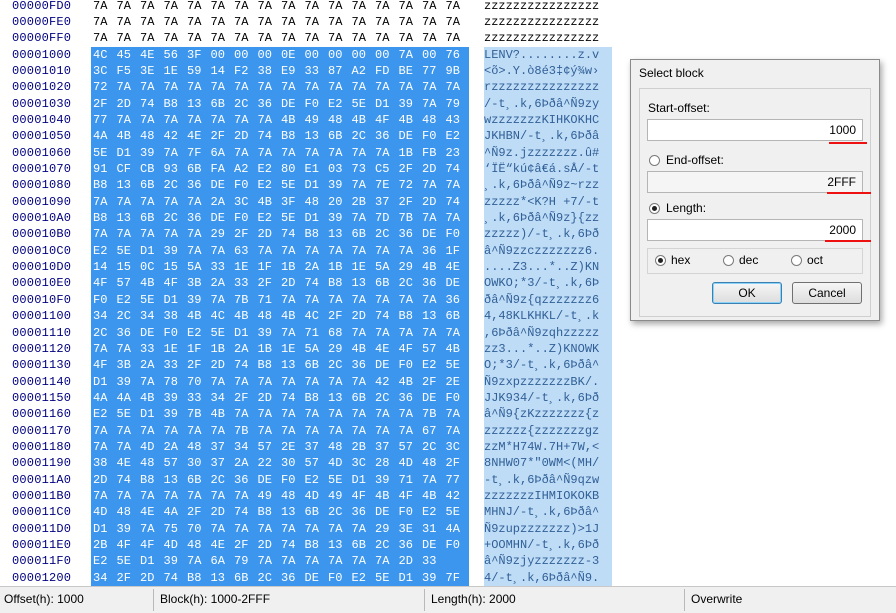 Image resolution: width=896 pixels, height=613 pixels. Describe the element at coordinates (104, 71) in the screenshot. I see `hex-byte: 3C` at that location.